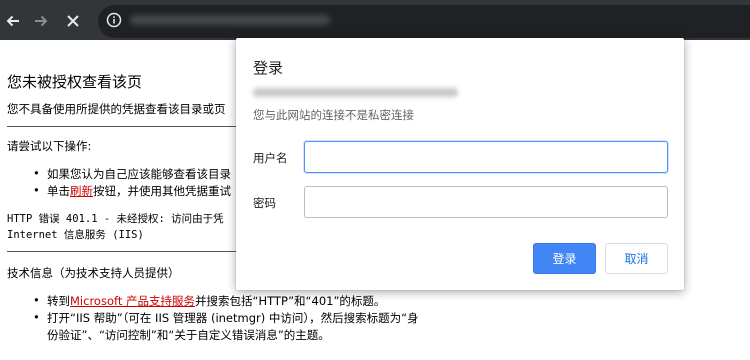  I want to click on username-input, so click(486, 157).